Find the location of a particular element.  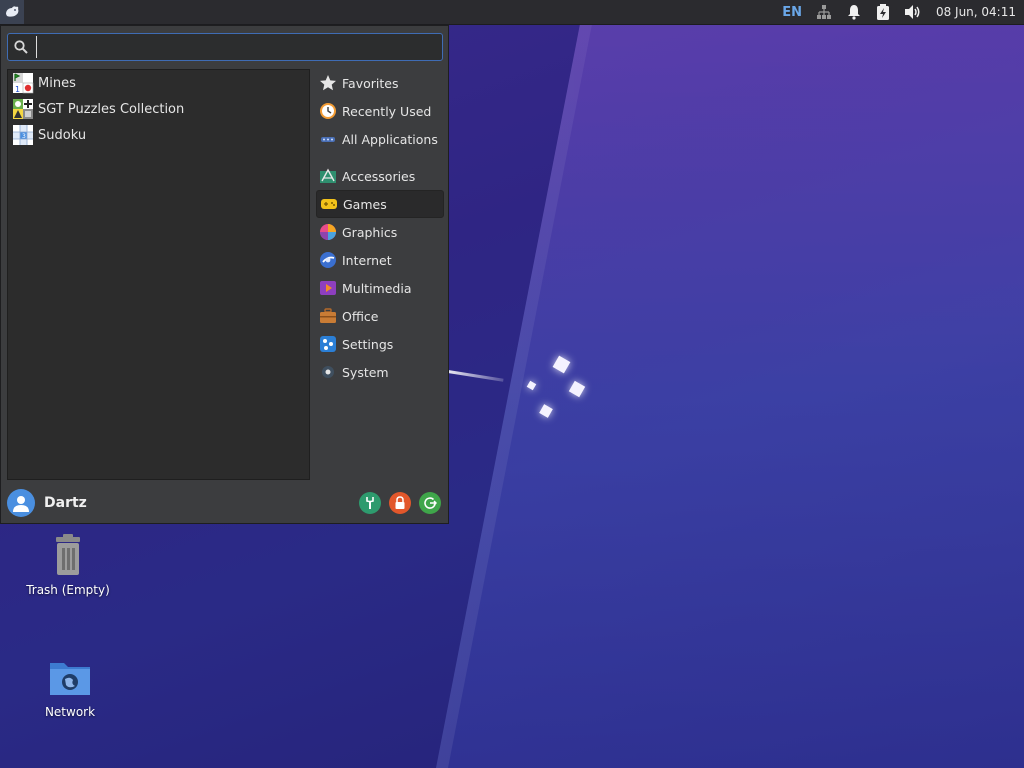

whisker-menu-button is located at coordinates (12, 12).